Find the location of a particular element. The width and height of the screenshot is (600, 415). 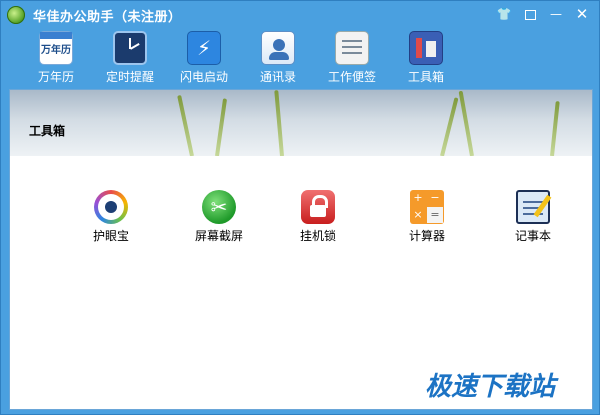

site-watermark: 极速下载站 is located at coordinates (490, 387).